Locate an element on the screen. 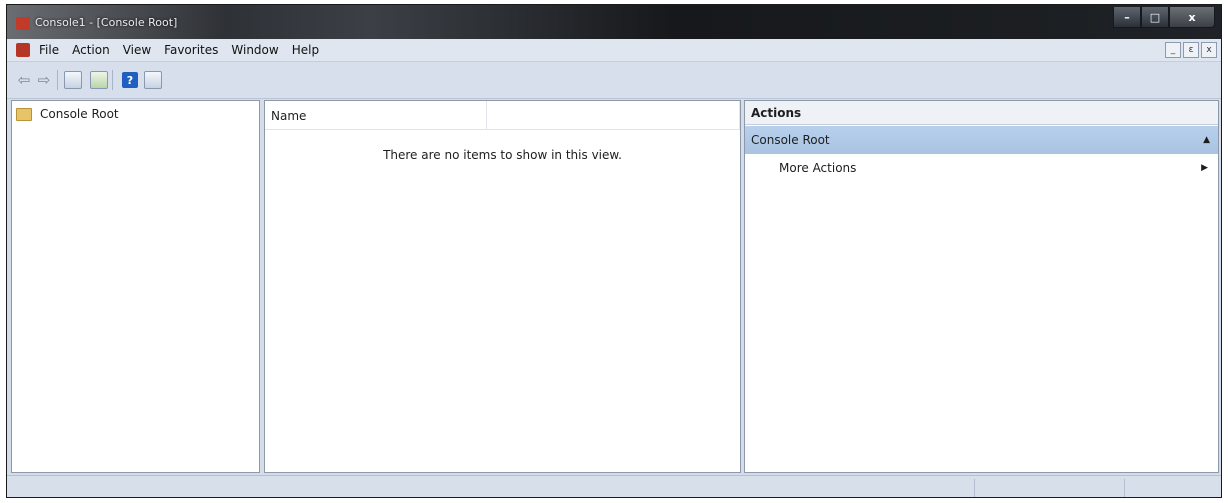 This screenshot has width=1228, height=503. show-hide-action-pane-button is located at coordinates (153, 80).